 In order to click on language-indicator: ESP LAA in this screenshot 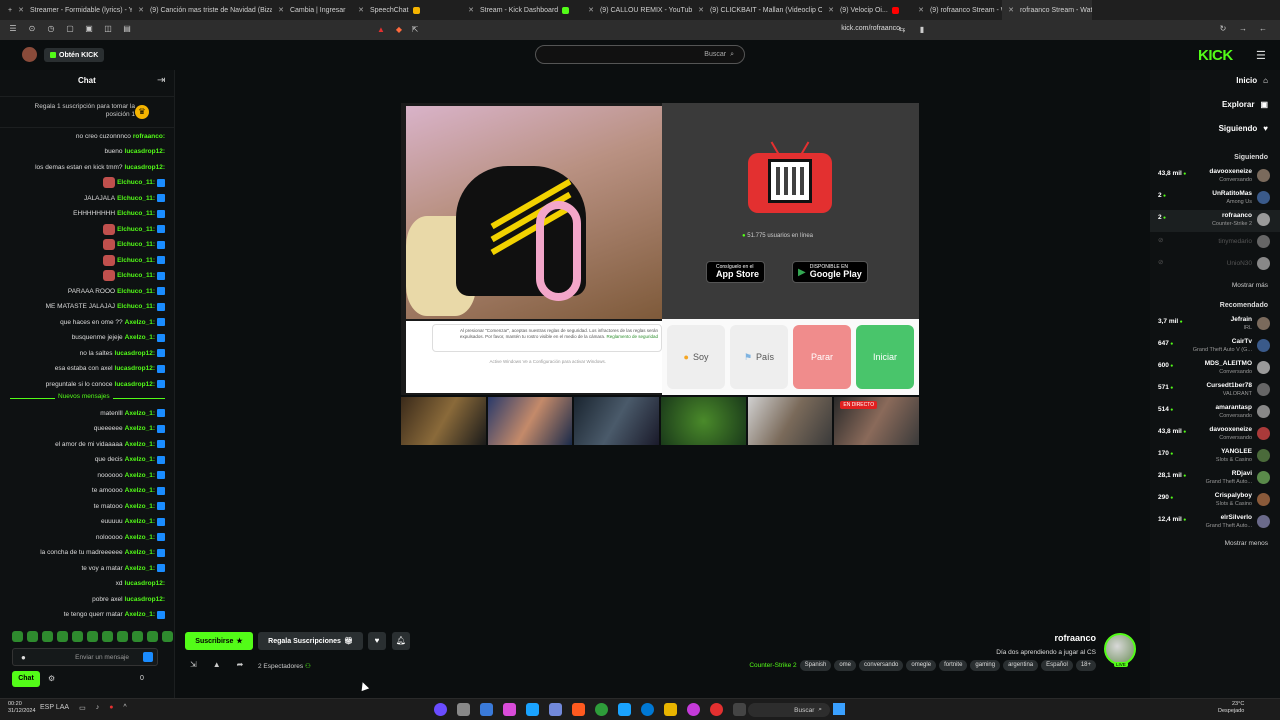, I will do `click(54, 708)`.